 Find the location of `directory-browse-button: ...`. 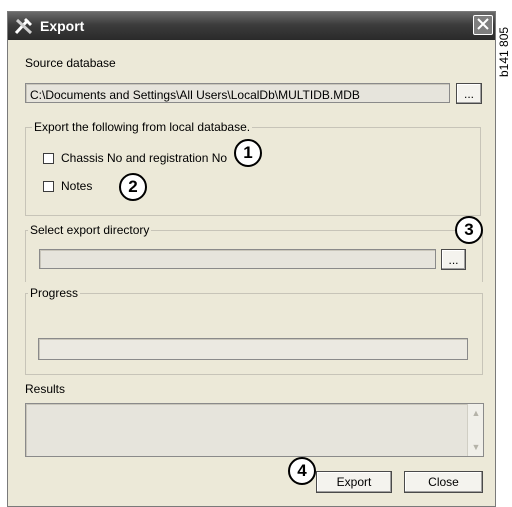

directory-browse-button: ... is located at coordinates (453, 259).